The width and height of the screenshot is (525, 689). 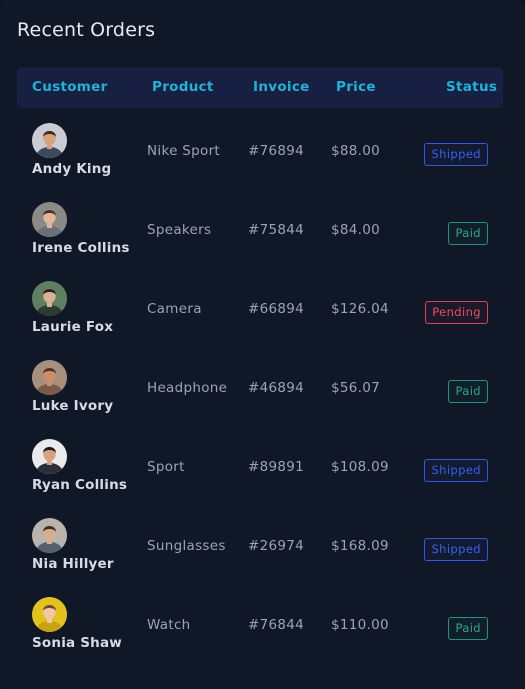 I want to click on invoice-cell: #76844, so click(x=276, y=625).